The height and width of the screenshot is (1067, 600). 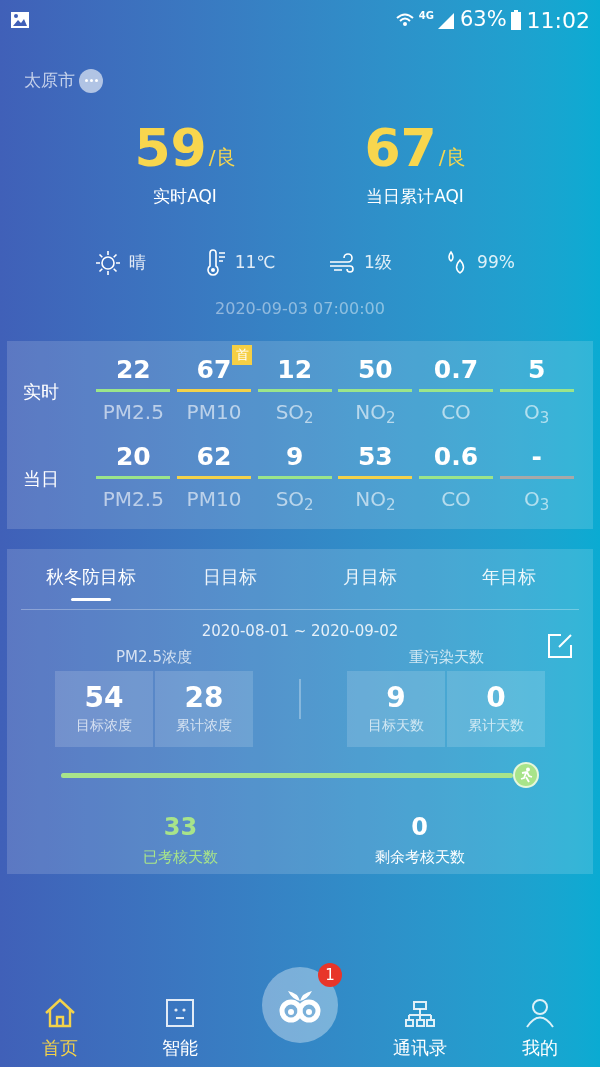 What do you see at coordinates (396, 698) in the screenshot?
I see `stat-value: 9` at bounding box center [396, 698].